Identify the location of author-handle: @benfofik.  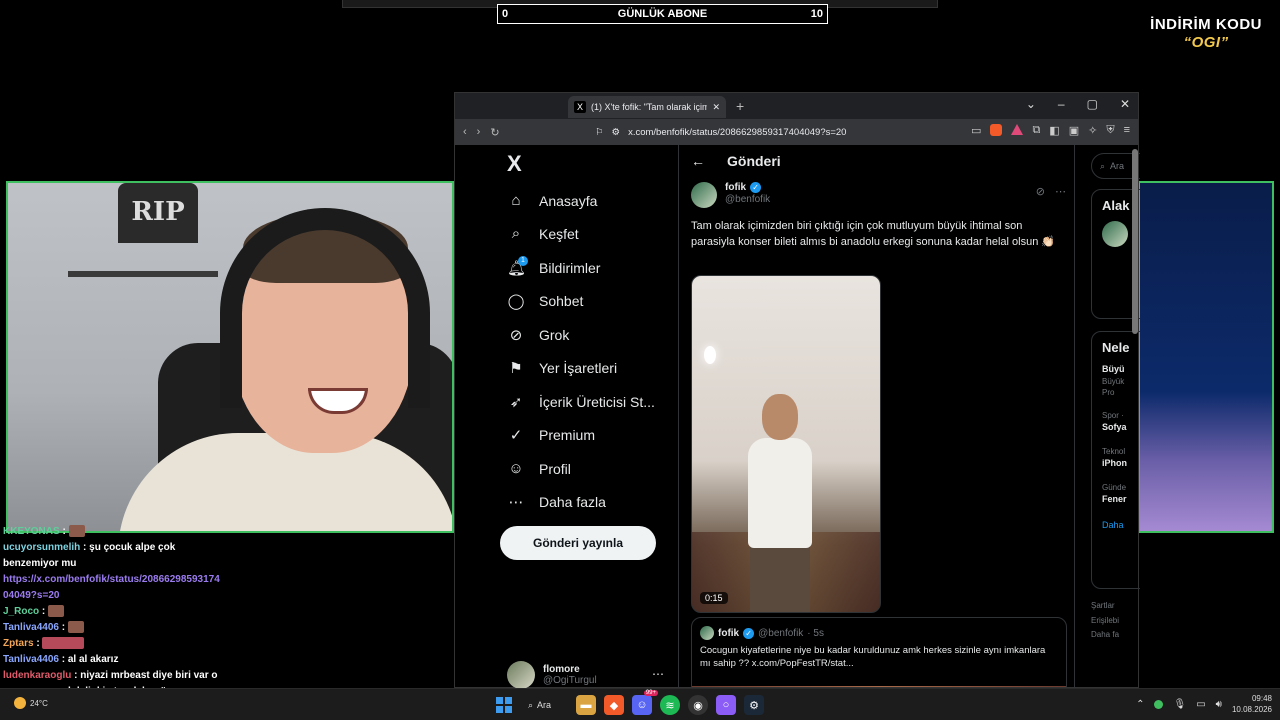
(747, 199).